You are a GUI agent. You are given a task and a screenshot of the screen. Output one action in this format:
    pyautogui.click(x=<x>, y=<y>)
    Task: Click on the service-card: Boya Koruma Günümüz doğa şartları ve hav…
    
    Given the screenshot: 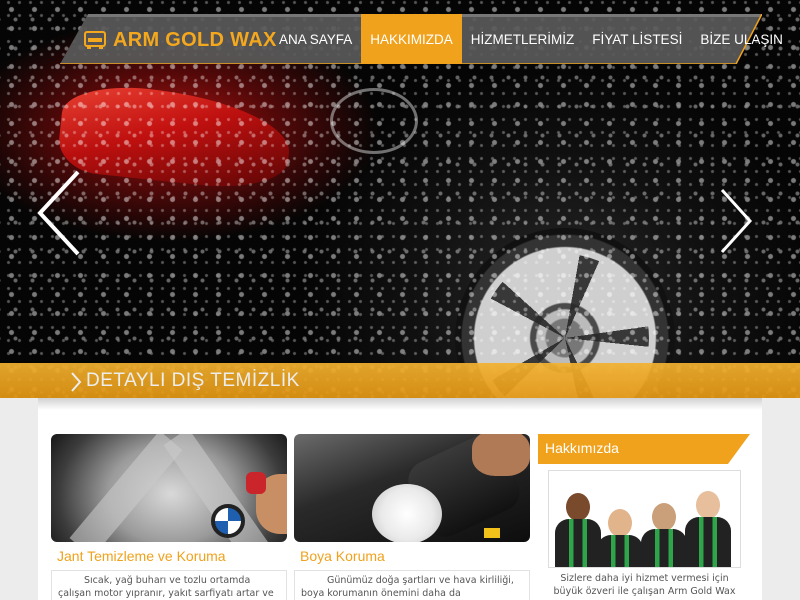 What is the action you would take?
    pyautogui.click(x=412, y=517)
    